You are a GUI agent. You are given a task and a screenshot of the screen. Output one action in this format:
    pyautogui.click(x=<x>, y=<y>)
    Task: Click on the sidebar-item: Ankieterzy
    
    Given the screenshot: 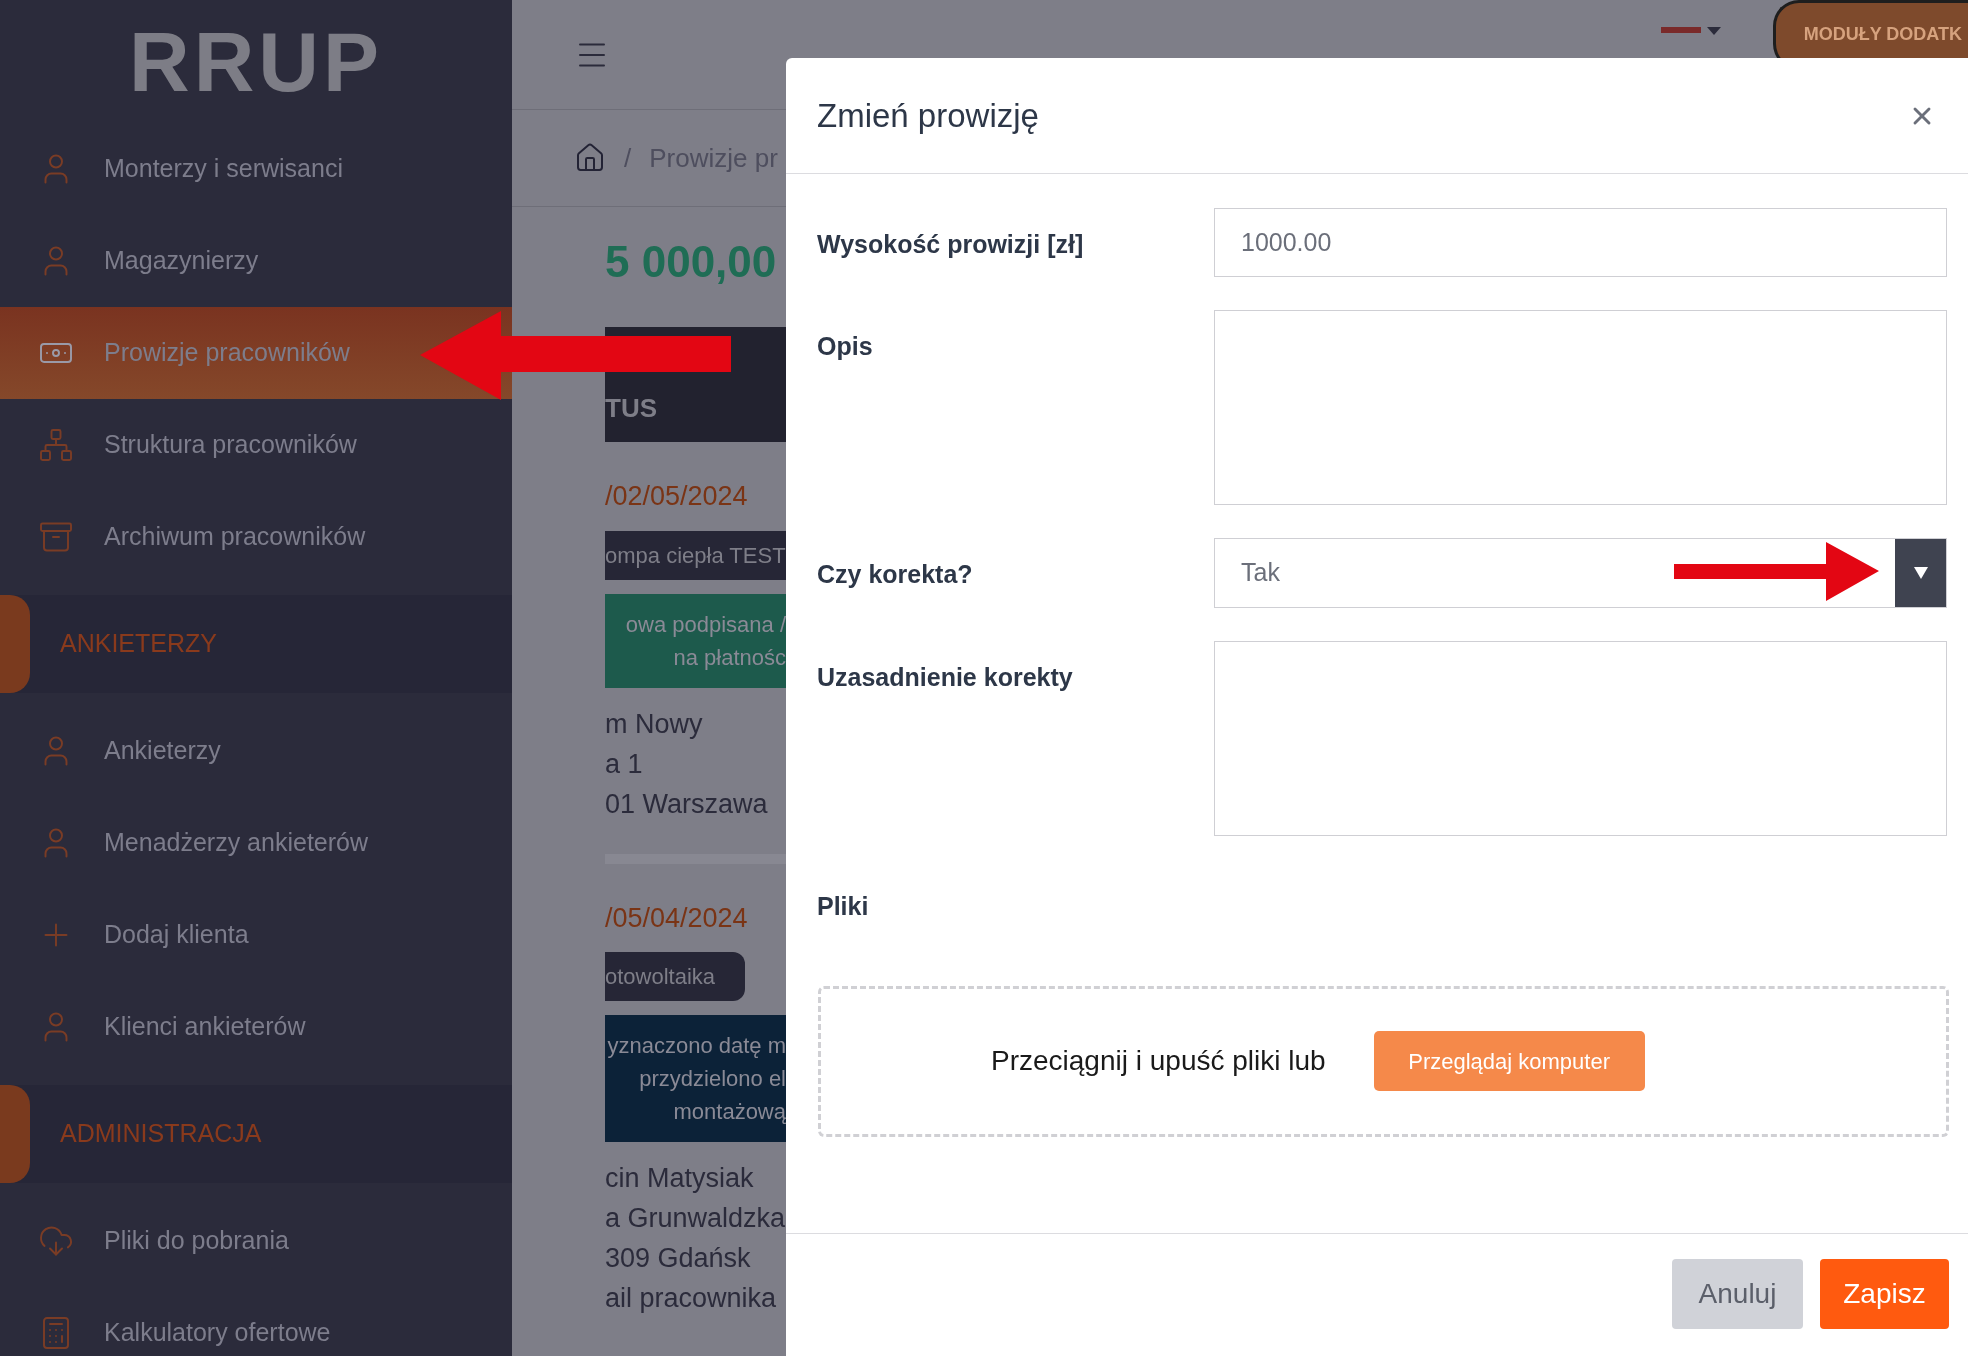 What is the action you would take?
    pyautogui.click(x=256, y=751)
    